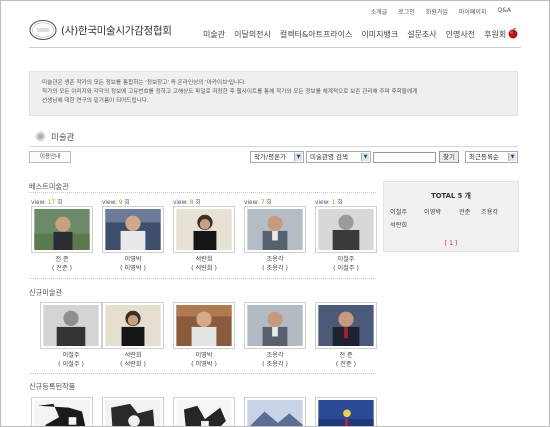  What do you see at coordinates (464, 211) in the screenshot?
I see `total-artist-link: 전준` at bounding box center [464, 211].